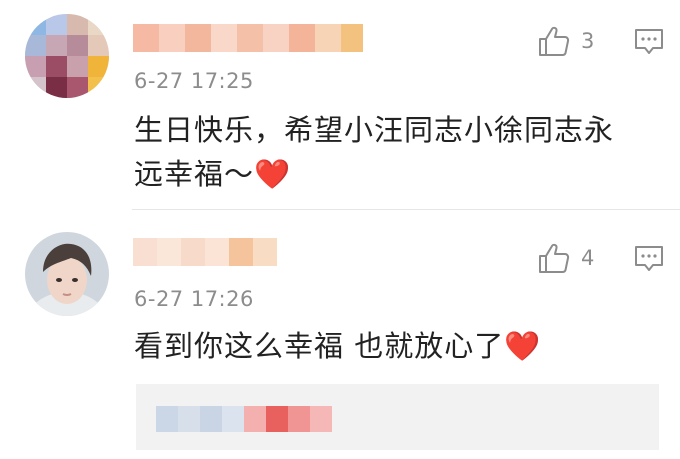 The width and height of the screenshot is (680, 459). I want to click on comment-timestamp: 6-27 17:25, so click(194, 81).